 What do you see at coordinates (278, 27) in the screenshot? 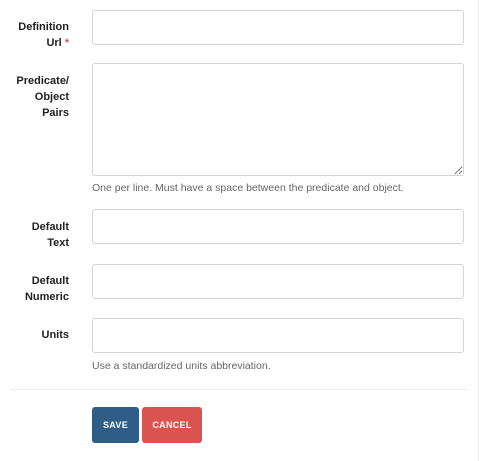
I see `definition-url-input` at bounding box center [278, 27].